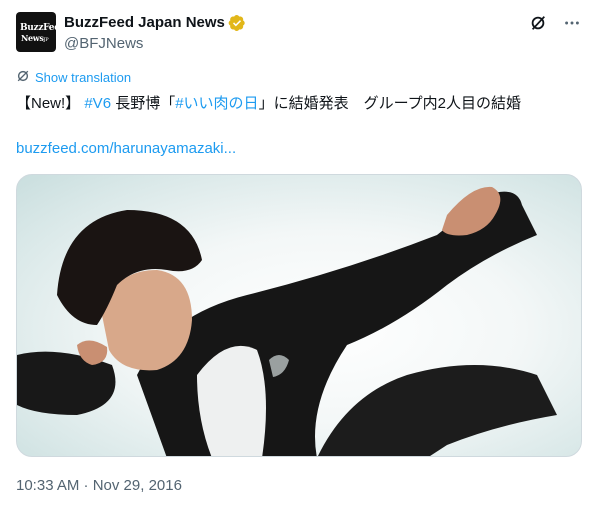 Image resolution: width=598 pixels, height=509 pixels. I want to click on tweet-text-prefix: 【New!】, so click(50, 103).